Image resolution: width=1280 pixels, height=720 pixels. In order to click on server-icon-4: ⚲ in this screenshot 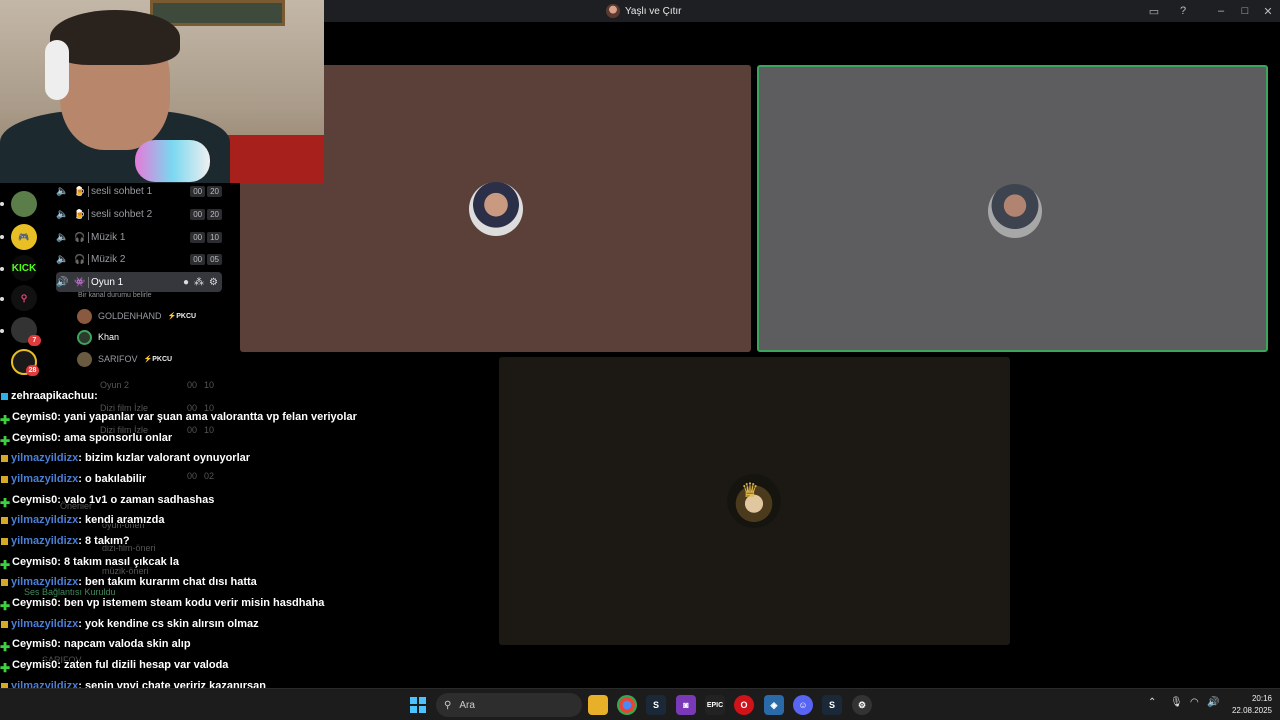, I will do `click(24, 298)`.